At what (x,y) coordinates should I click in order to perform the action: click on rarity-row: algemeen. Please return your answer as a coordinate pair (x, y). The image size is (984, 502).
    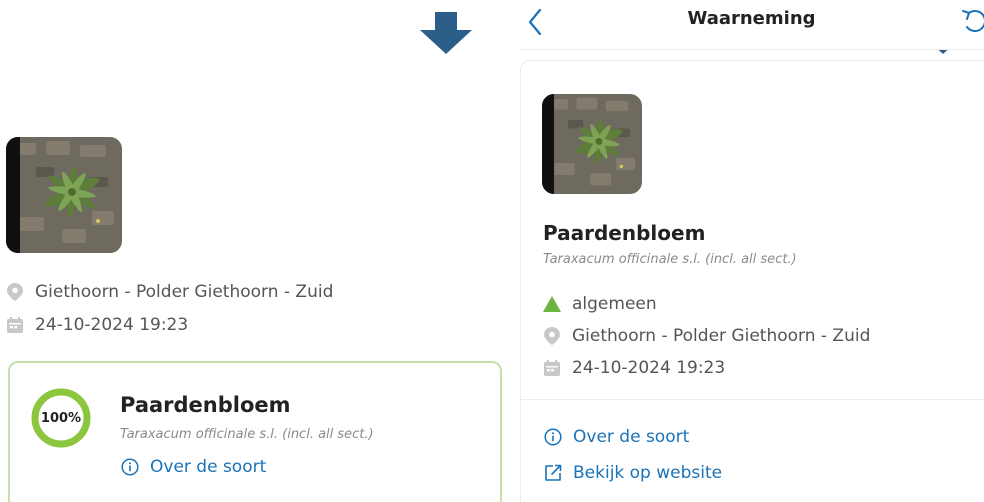
    Looking at the image, I should click on (600, 304).